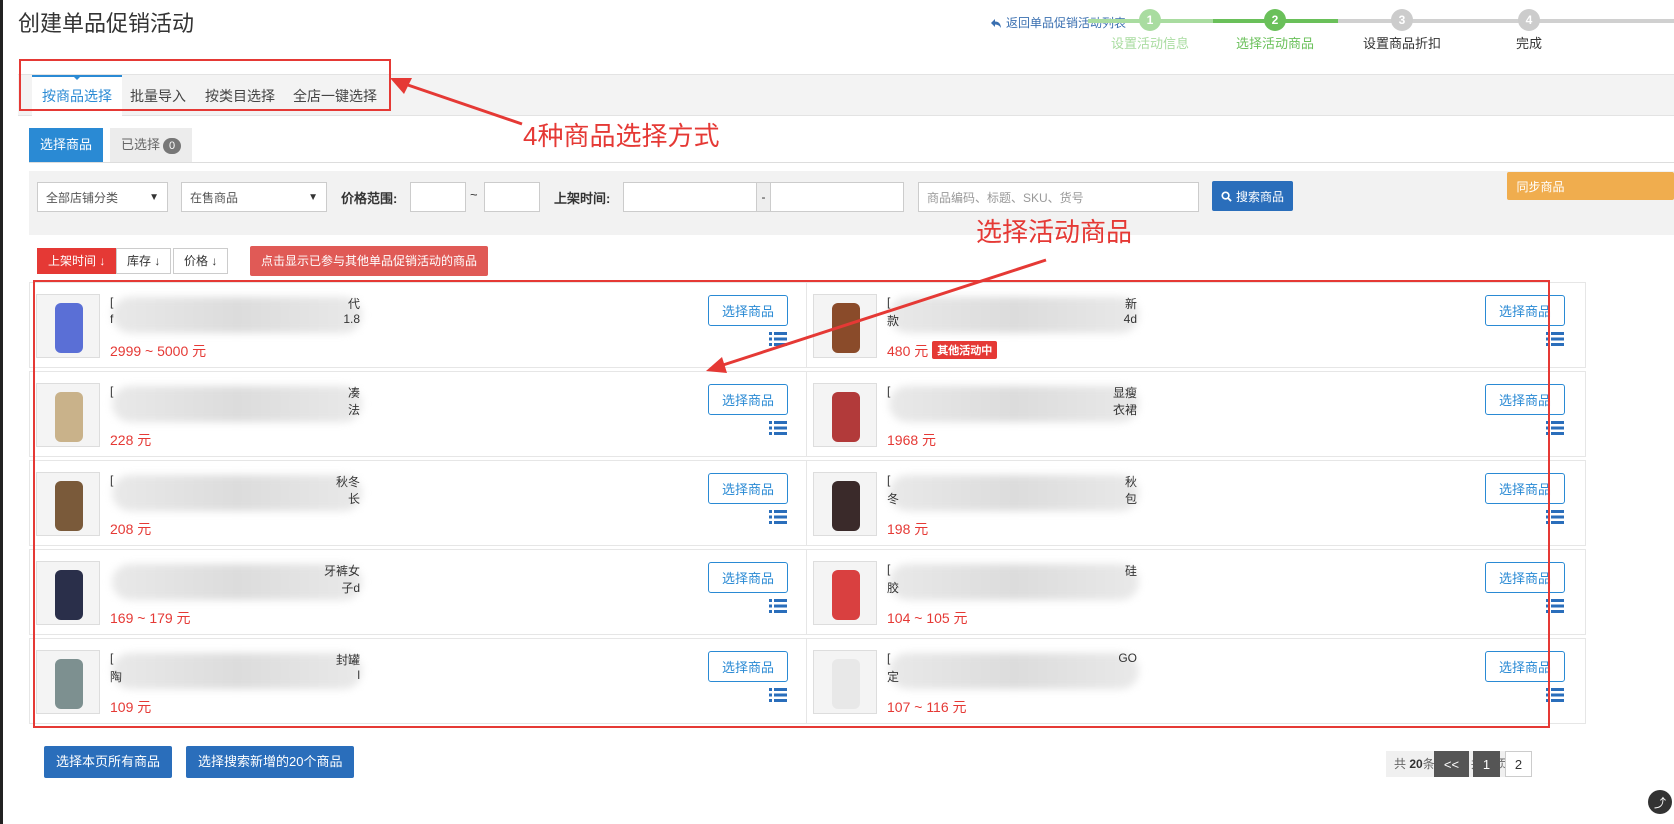 This screenshot has height=824, width=1674. Describe the element at coordinates (718, 225) in the screenshot. I see `annotation-arrows` at that location.